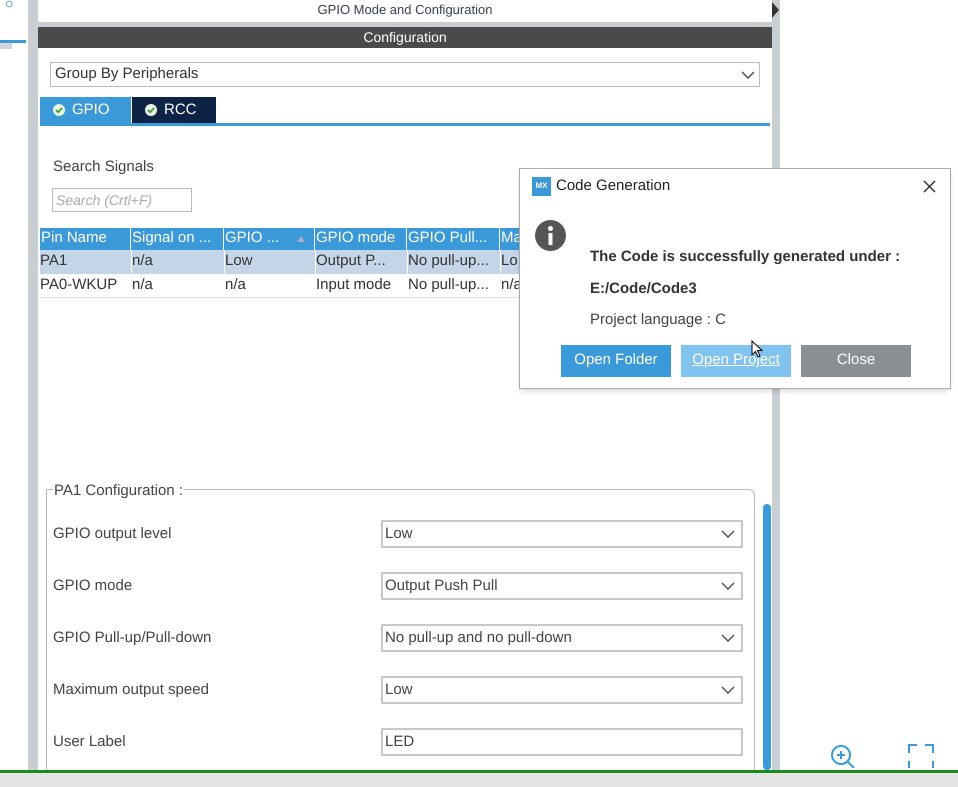 Image resolution: width=958 pixels, height=787 pixels. I want to click on table-cell-text: PA0-WKUP, so click(79, 284).